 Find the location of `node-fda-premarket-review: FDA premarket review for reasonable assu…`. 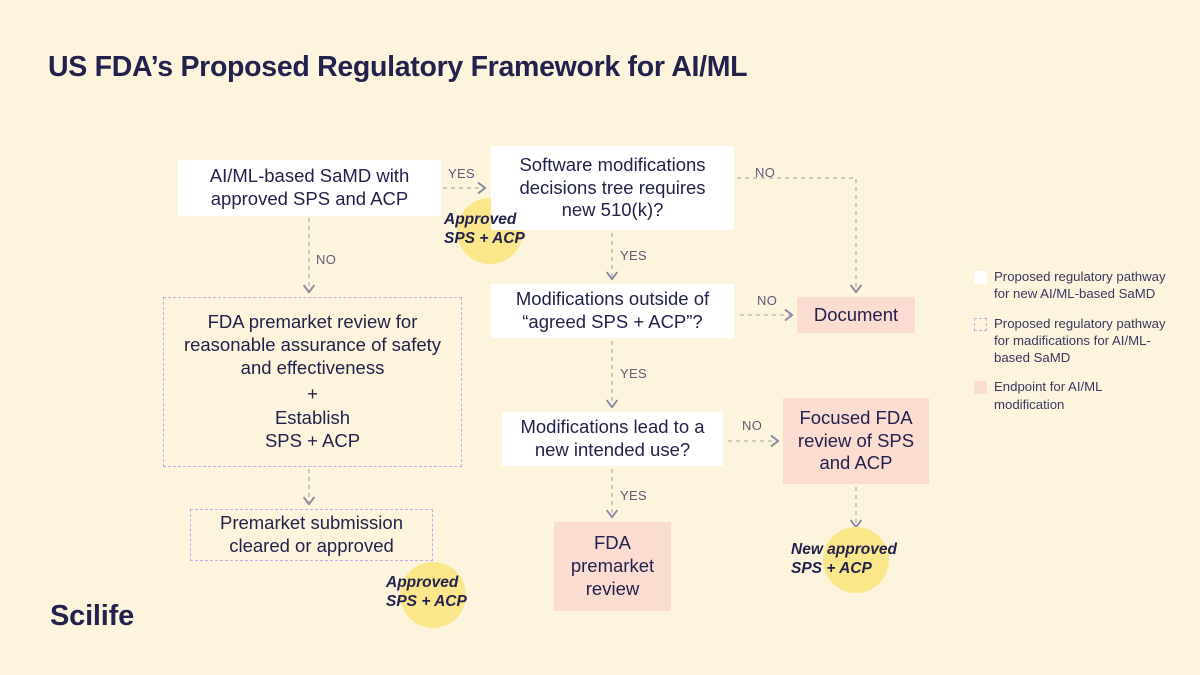

node-fda-premarket-review: FDA premarket review for reasonable assu… is located at coordinates (312, 382).